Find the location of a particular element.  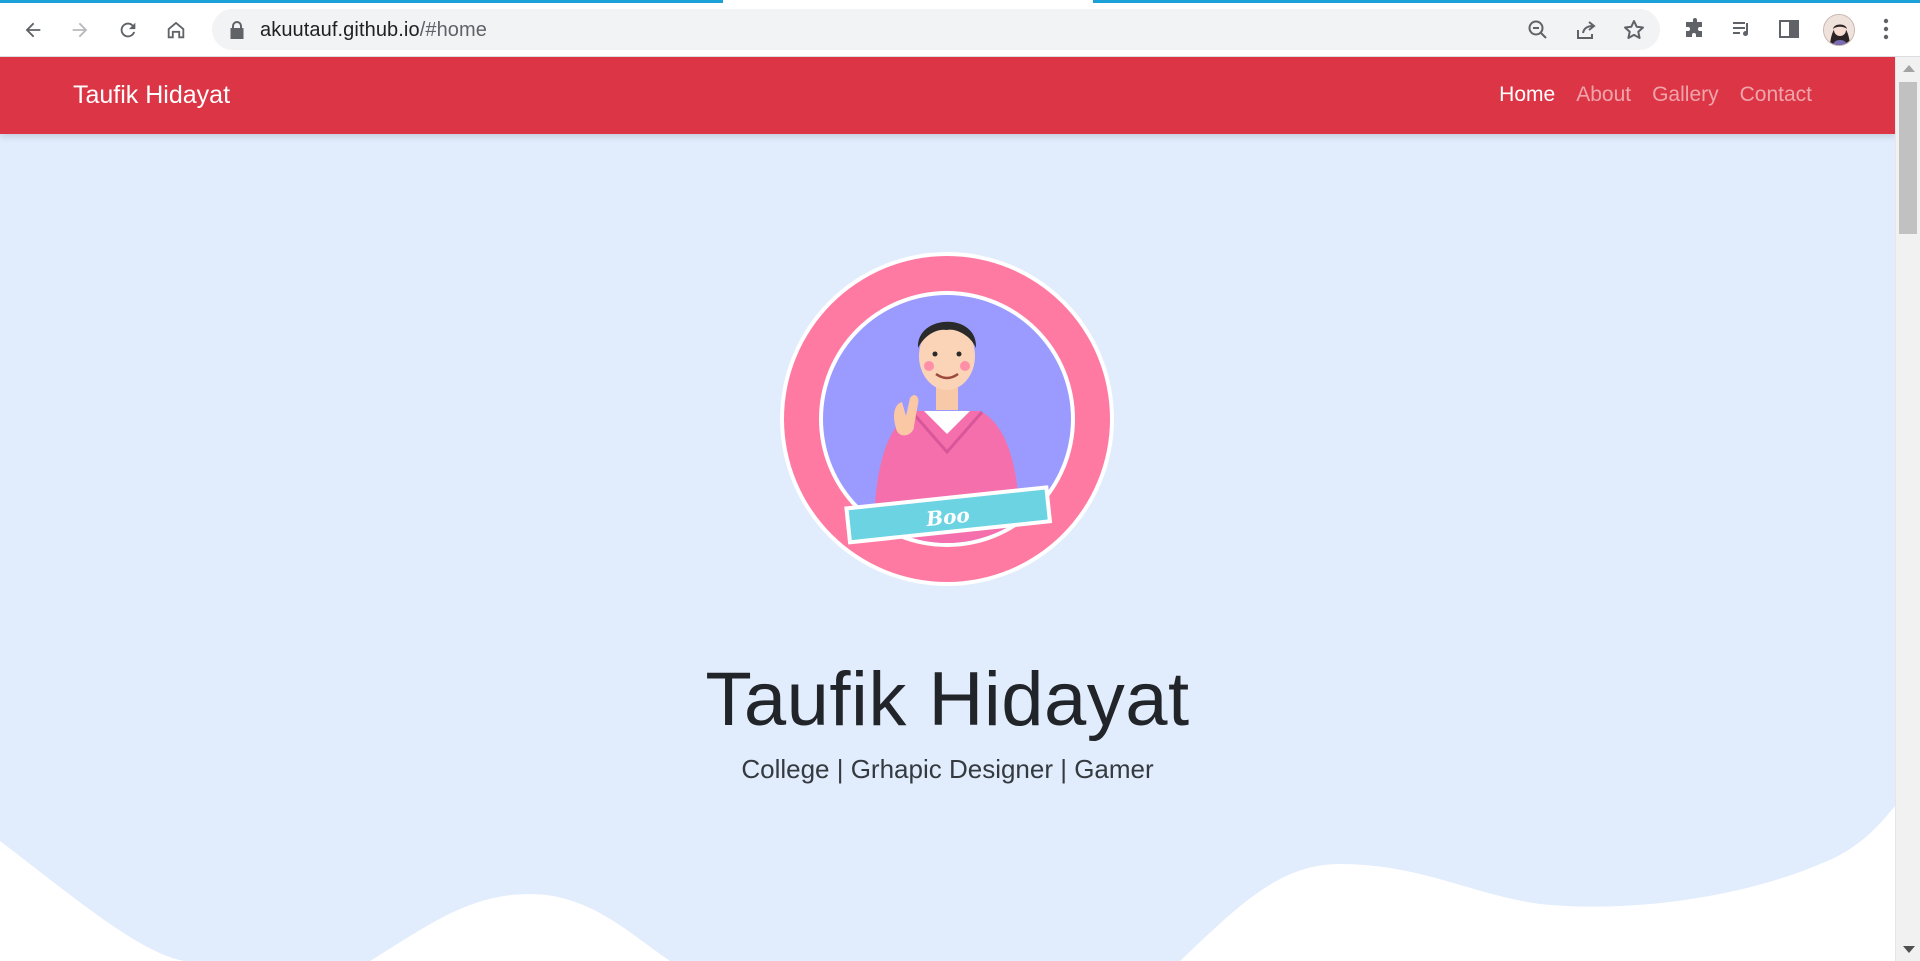

back-button is located at coordinates (33, 30).